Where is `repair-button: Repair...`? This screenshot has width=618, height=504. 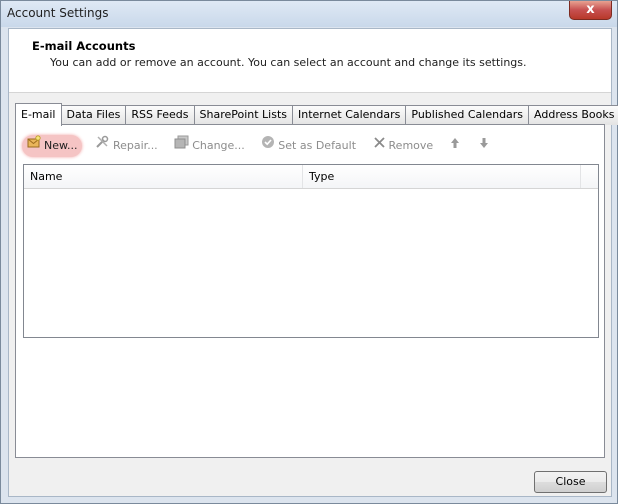 repair-button: Repair... is located at coordinates (126, 146).